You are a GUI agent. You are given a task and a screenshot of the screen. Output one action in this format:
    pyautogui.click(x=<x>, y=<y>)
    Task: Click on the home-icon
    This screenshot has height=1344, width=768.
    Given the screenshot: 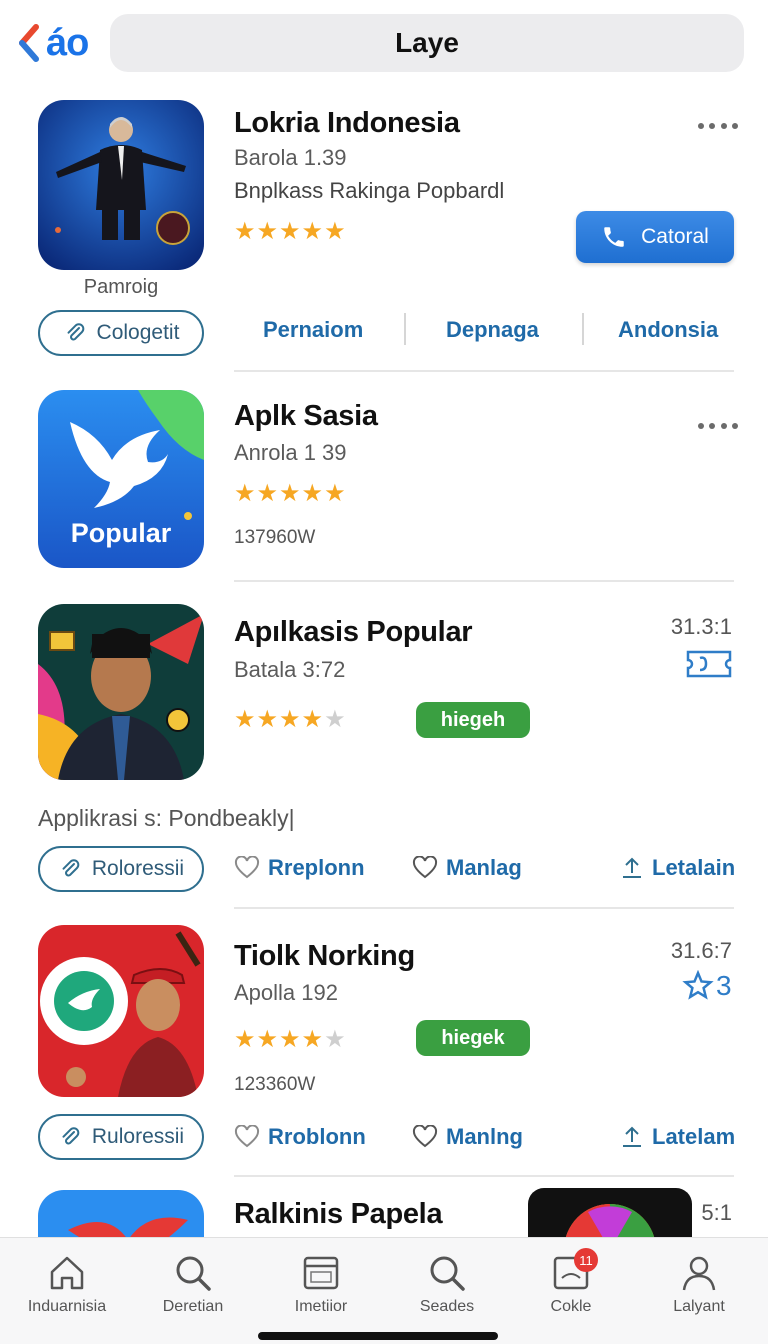 What is the action you would take?
    pyautogui.click(x=67, y=1273)
    